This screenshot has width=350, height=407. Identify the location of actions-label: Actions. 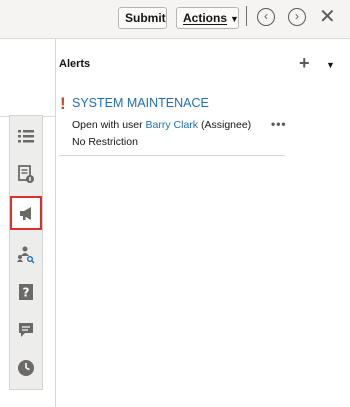
(205, 18).